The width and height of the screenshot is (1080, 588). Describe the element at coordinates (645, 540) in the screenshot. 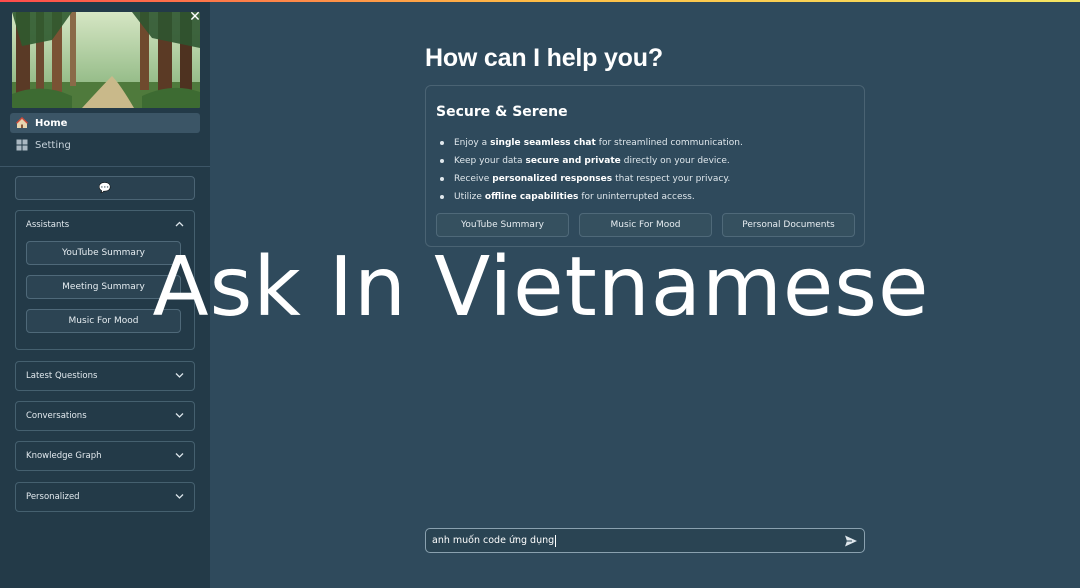

I see `chat-input: anh muốn code ứng dụng` at that location.